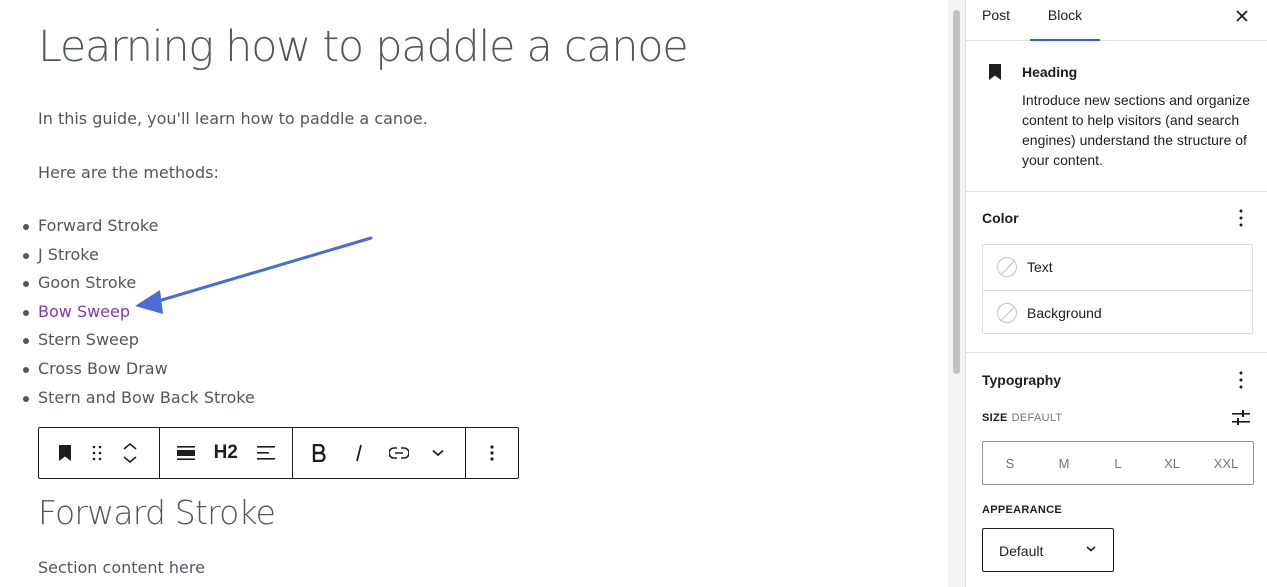 The image size is (1267, 587). Describe the element at coordinates (127, 340) in the screenshot. I see `list-item: Stern Sweep` at that location.